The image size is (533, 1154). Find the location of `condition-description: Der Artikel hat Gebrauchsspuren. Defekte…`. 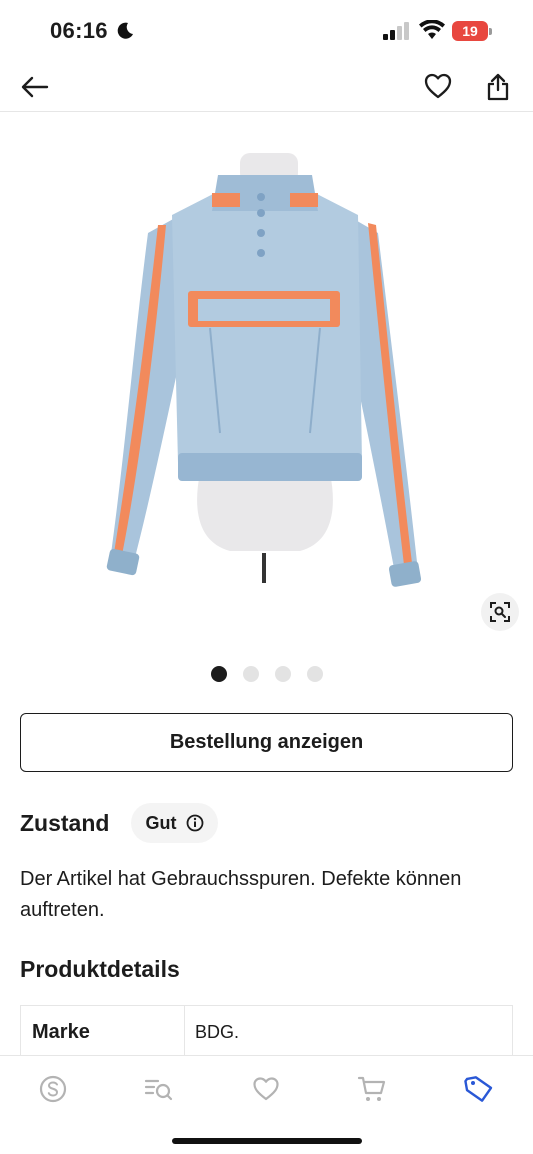

condition-description: Der Artikel hat Gebrauchsspuren. Defekte… is located at coordinates (241, 894).